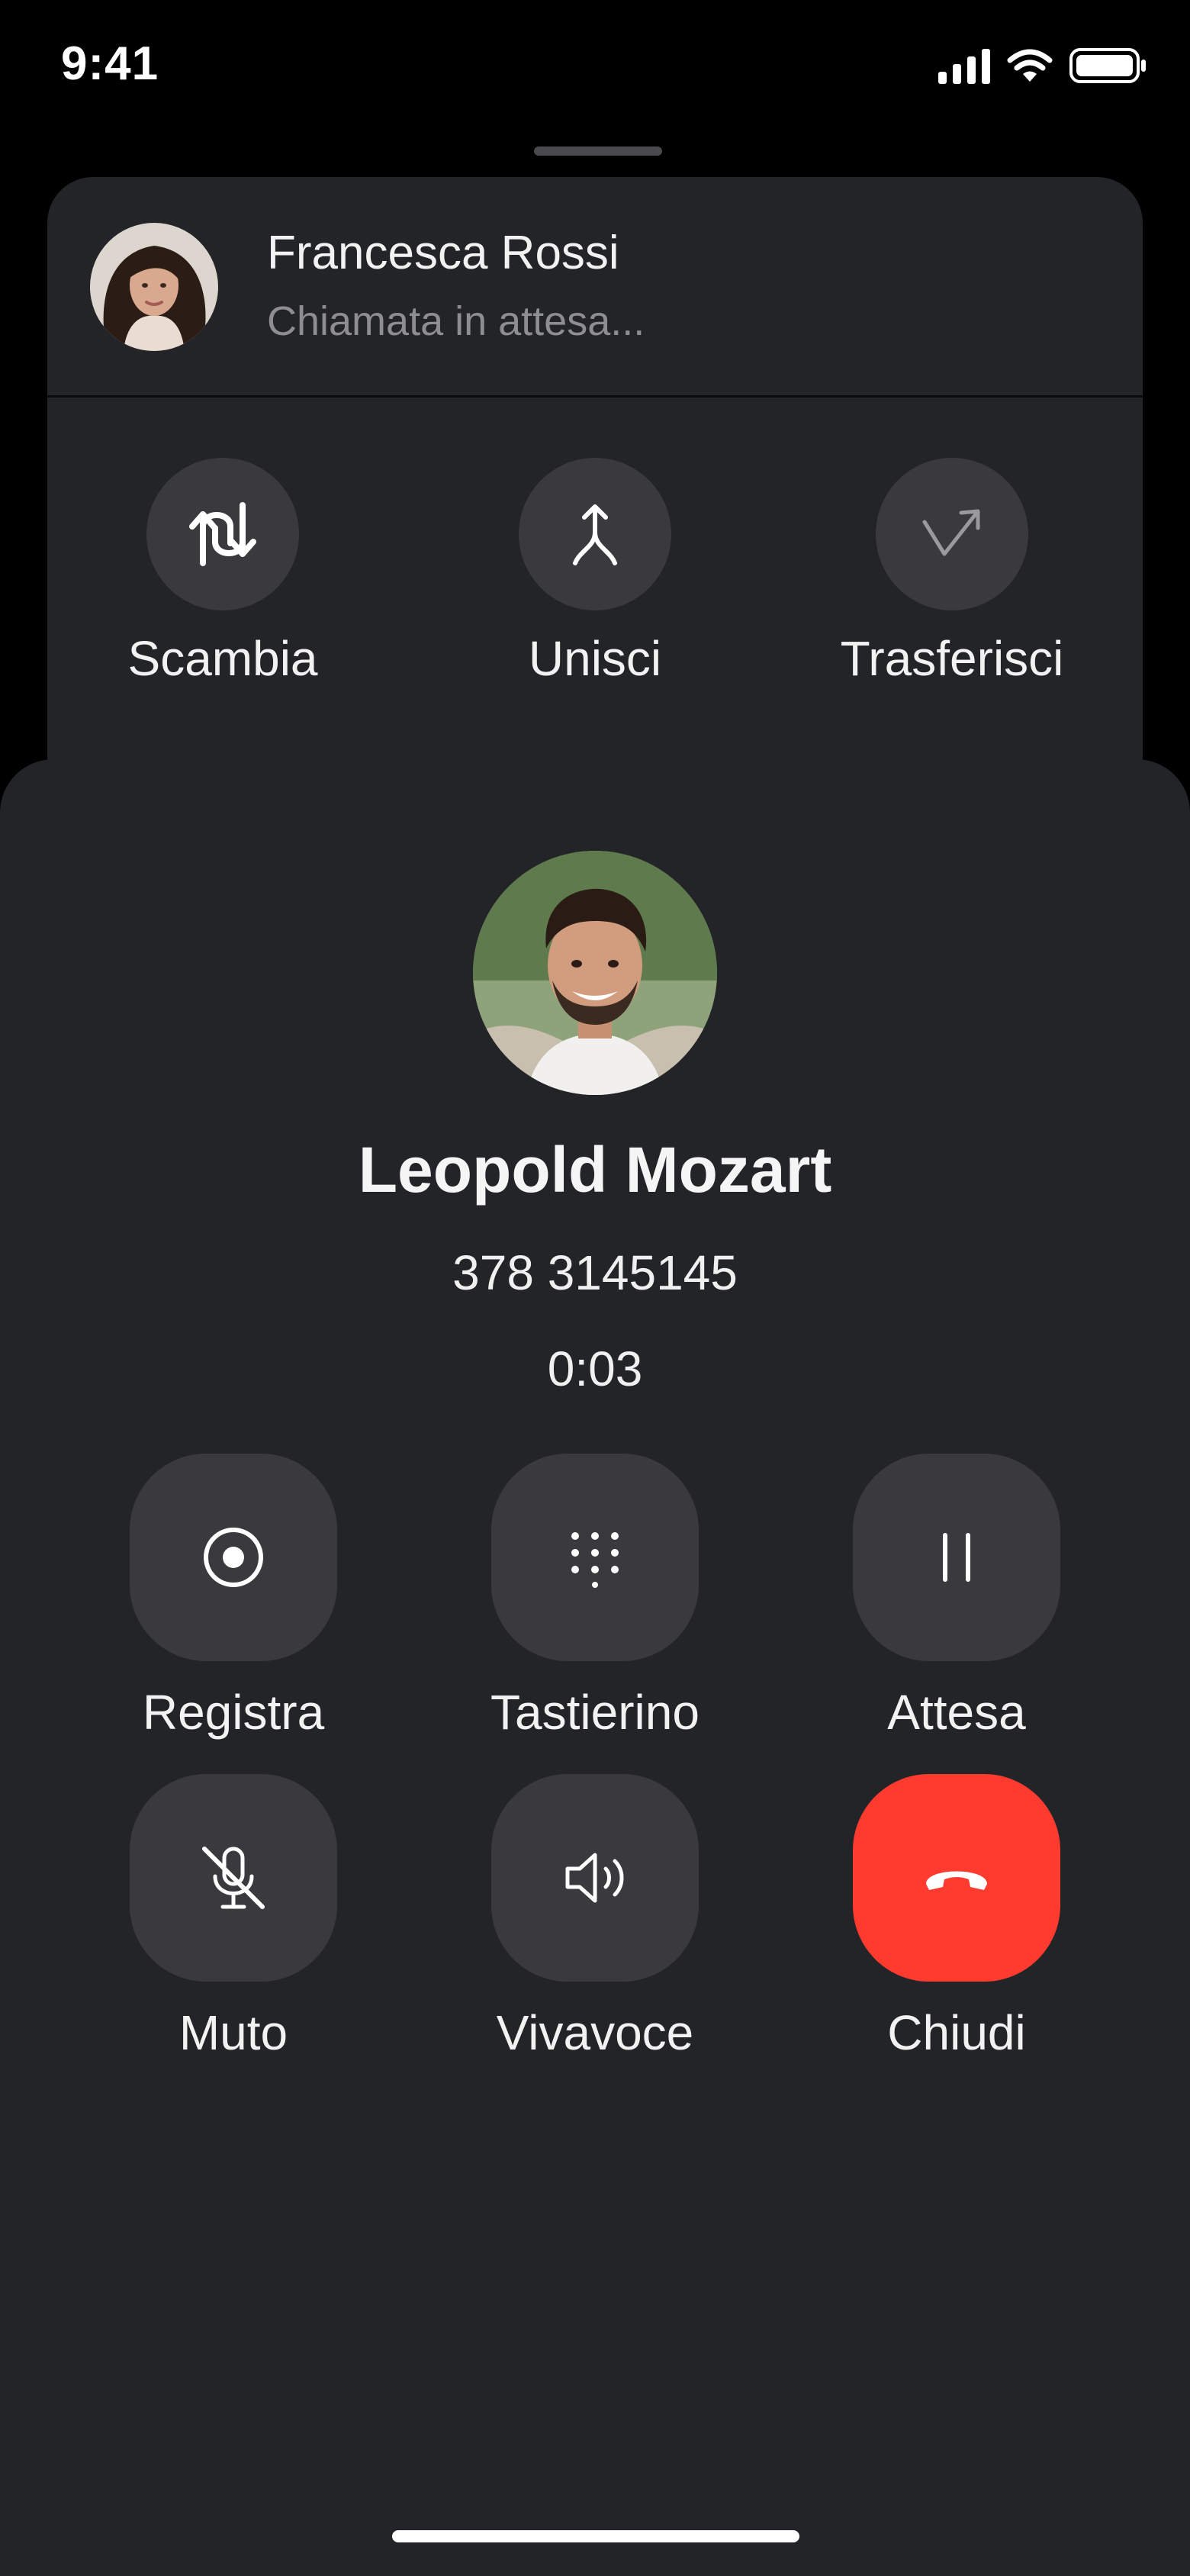 This screenshot has width=1190, height=2576. What do you see at coordinates (956, 1597) in the screenshot?
I see `hold-button: Attesa` at bounding box center [956, 1597].